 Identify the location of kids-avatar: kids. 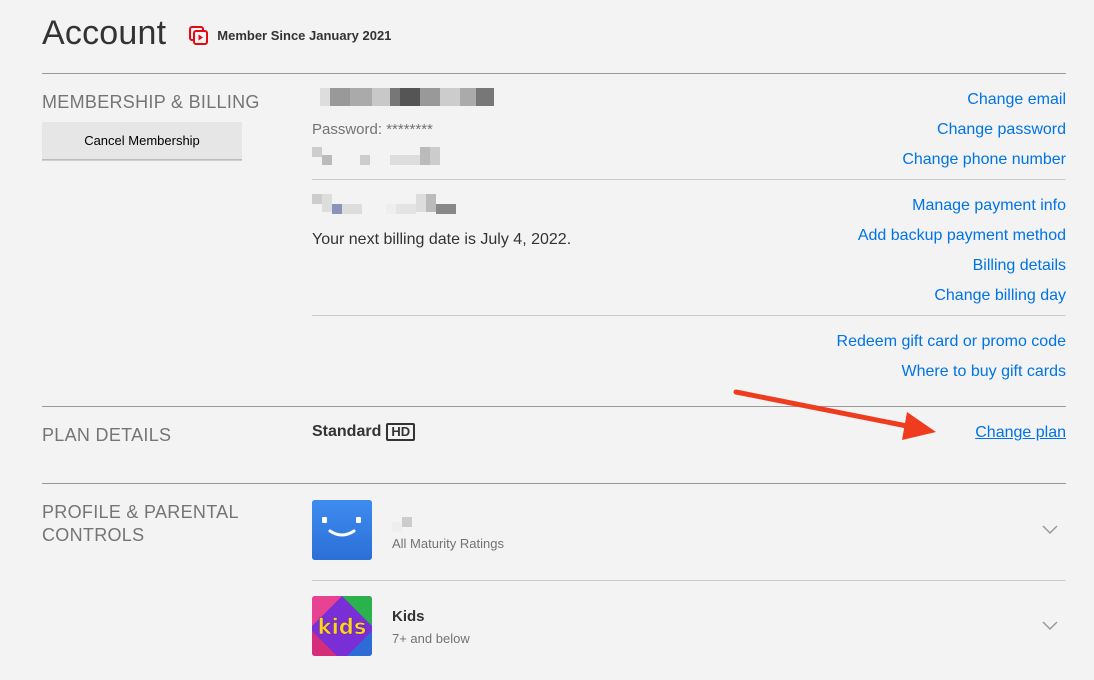
(342, 626).